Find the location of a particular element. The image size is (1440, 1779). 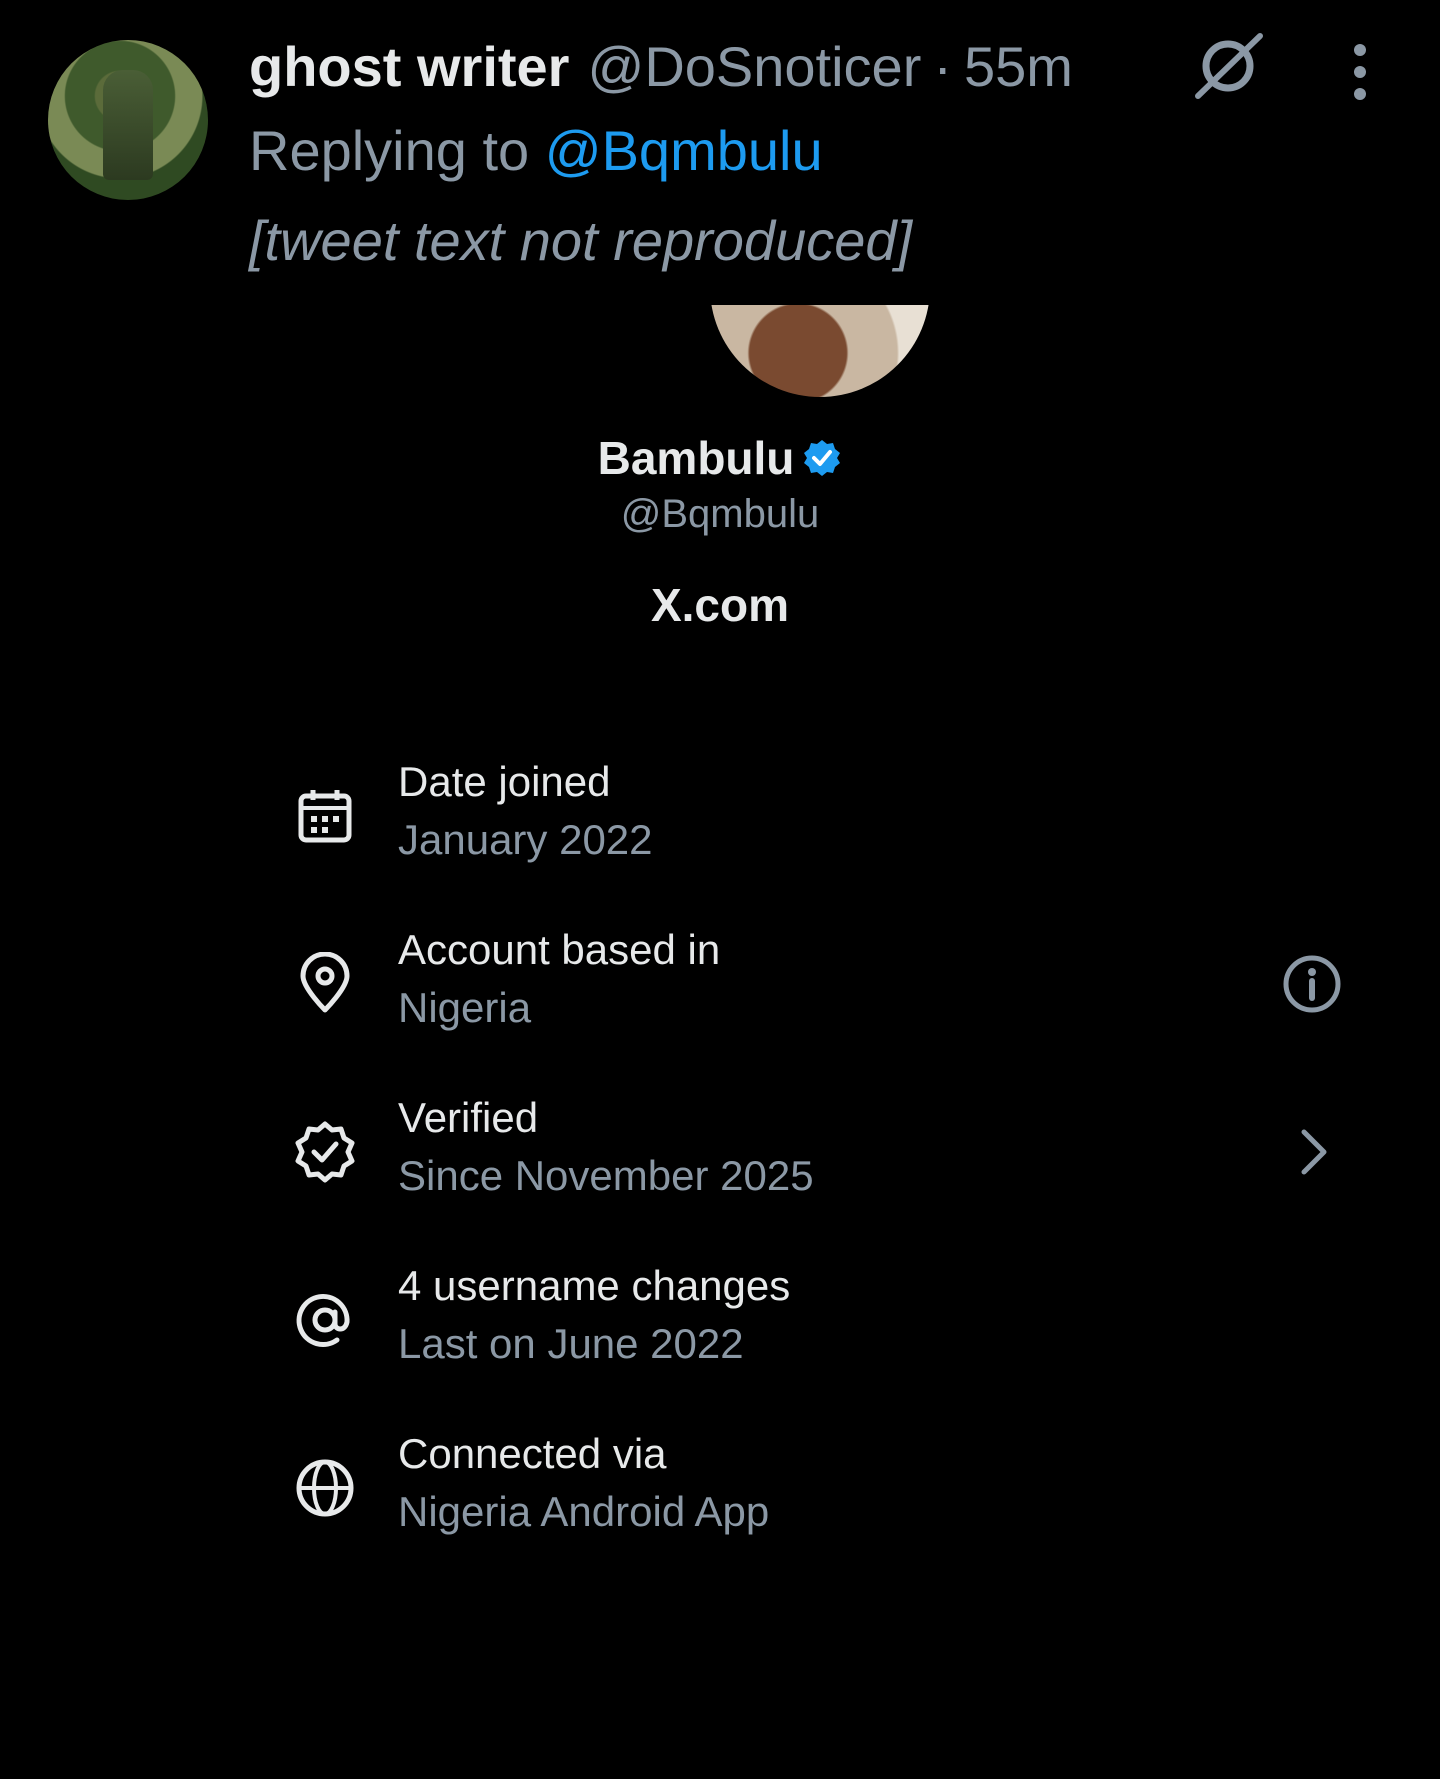

username-changes-value: Last on June 2022 is located at coordinates (571, 1343).